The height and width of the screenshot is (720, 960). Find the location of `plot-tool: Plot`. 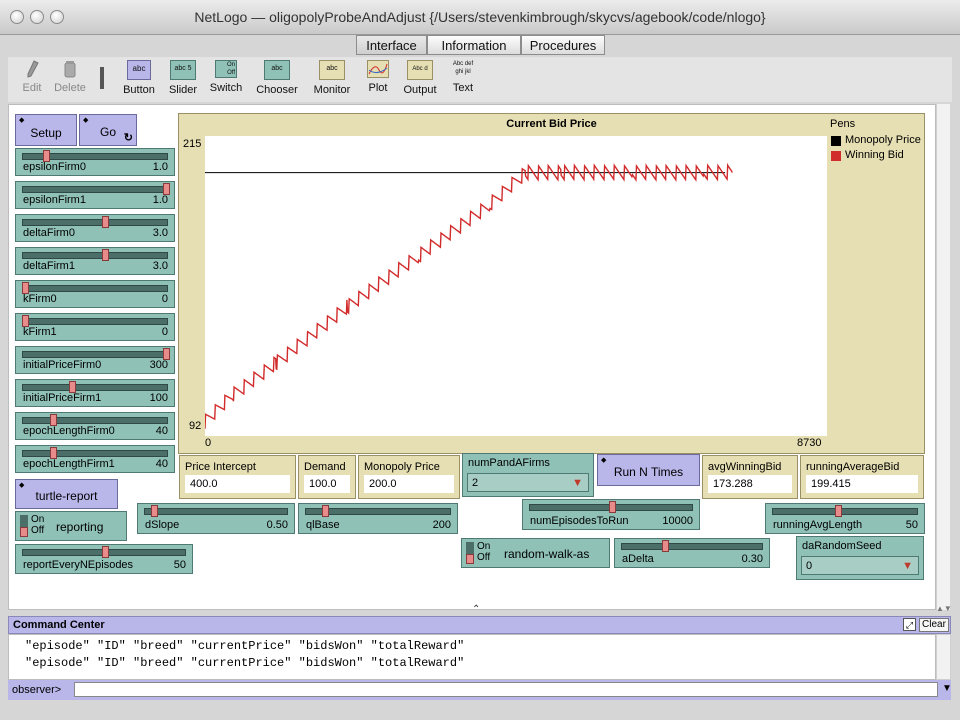

plot-tool: Plot is located at coordinates (378, 77).